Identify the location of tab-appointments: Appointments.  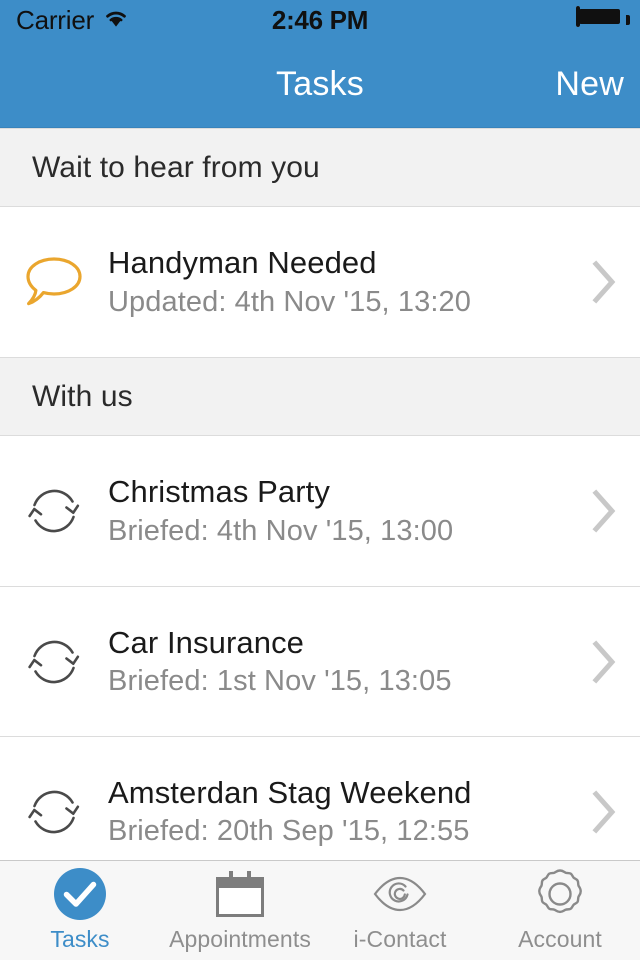
(240, 910).